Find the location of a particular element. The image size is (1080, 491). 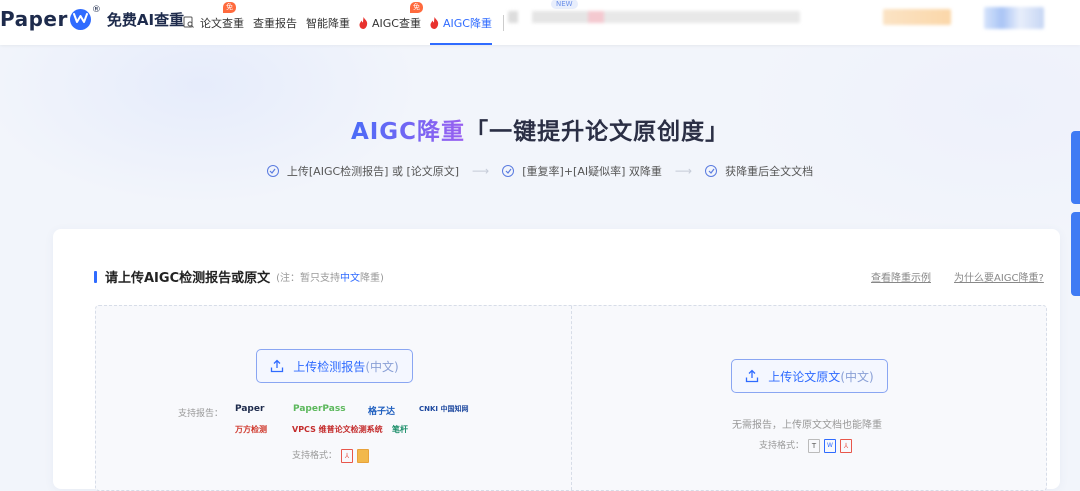

logo-free-label: 免费AI查重 is located at coordinates (145, 19).